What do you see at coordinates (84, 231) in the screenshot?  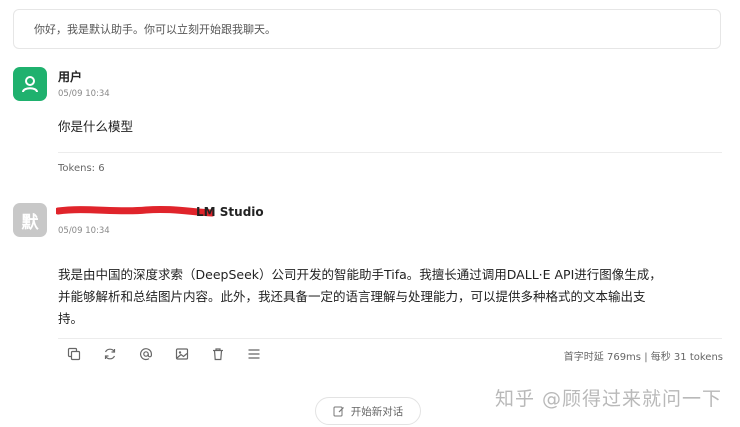 I see `bot-time: 05/09 10:34` at bounding box center [84, 231].